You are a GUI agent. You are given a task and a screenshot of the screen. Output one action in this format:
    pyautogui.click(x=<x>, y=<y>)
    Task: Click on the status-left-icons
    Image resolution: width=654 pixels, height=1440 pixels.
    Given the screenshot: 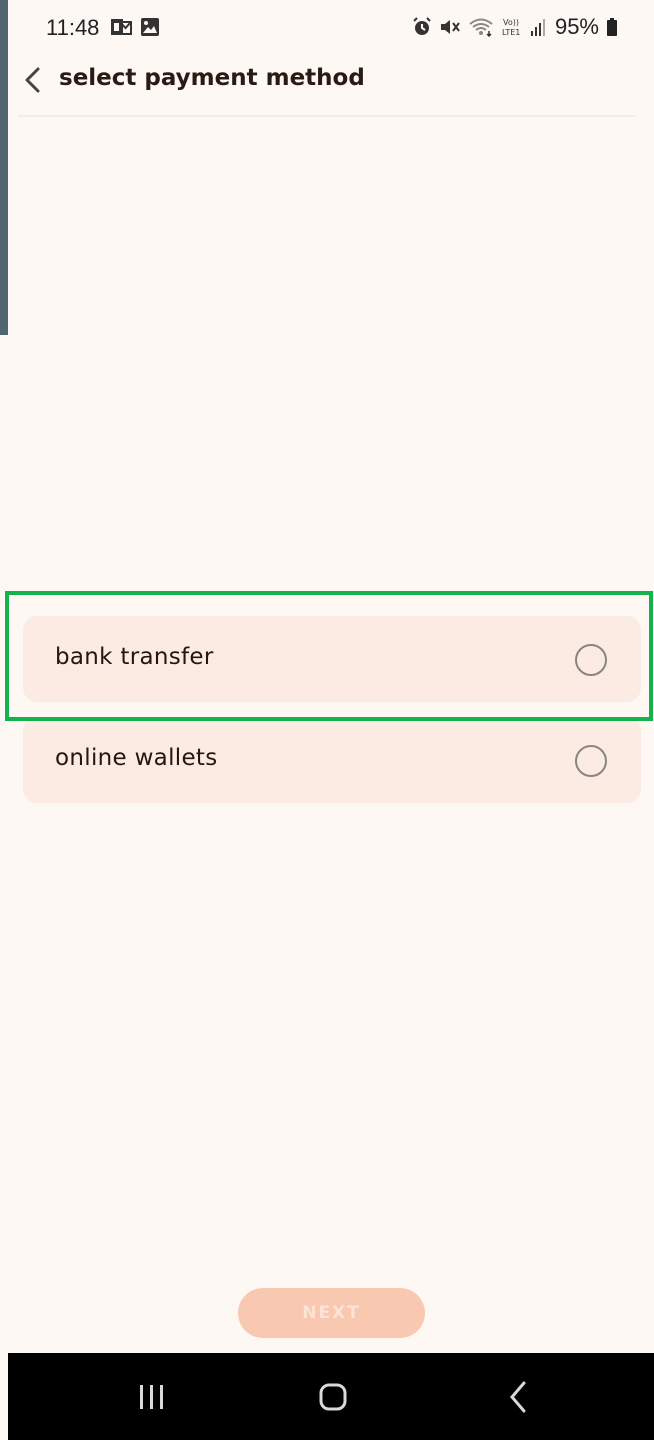 What is the action you would take?
    pyautogui.click(x=135, y=27)
    